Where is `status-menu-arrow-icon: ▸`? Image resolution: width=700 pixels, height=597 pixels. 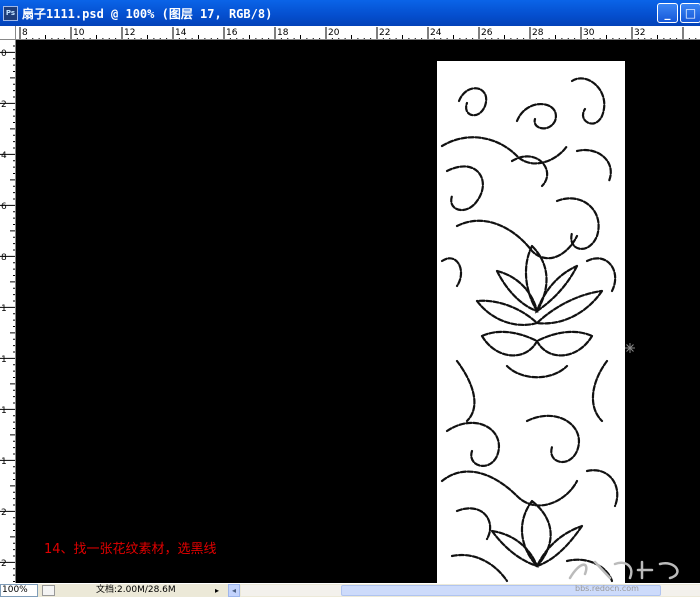
status-menu-arrow-icon: ▸ is located at coordinates (217, 590).